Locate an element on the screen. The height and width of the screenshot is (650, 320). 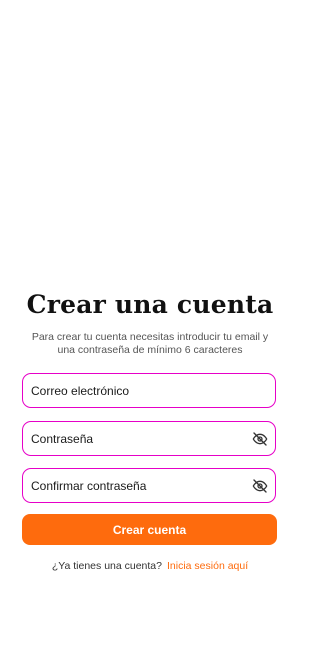
create-account-button: Crear cuenta is located at coordinates (149, 529).